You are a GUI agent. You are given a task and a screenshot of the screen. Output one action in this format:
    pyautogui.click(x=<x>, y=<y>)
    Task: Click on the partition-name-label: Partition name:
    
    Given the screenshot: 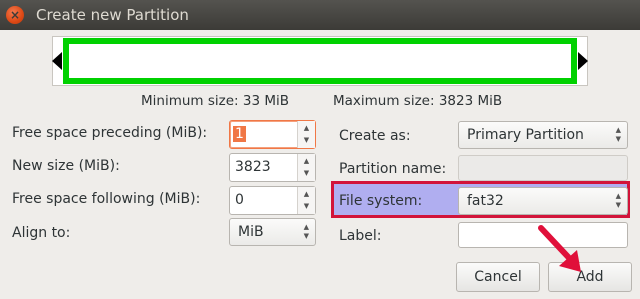 What is the action you would take?
    pyautogui.click(x=393, y=169)
    